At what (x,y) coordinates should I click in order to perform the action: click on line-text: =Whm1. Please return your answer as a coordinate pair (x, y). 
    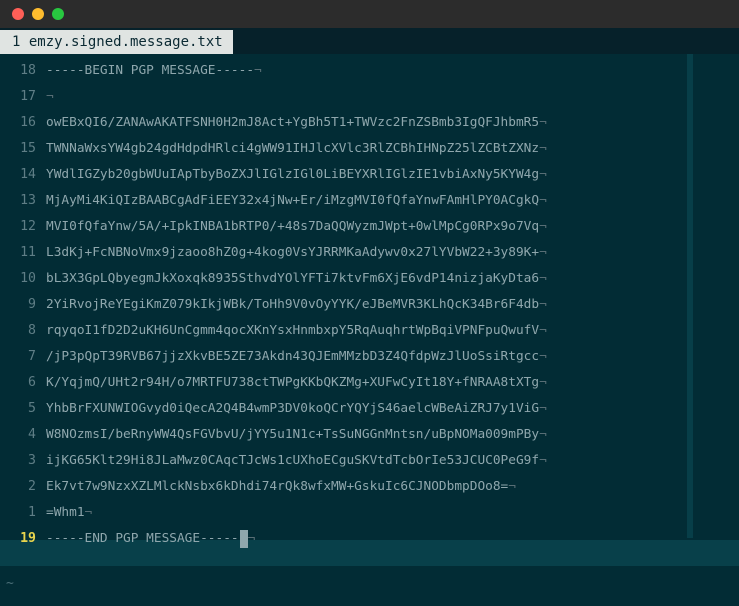
    Looking at the image, I should click on (65, 512).